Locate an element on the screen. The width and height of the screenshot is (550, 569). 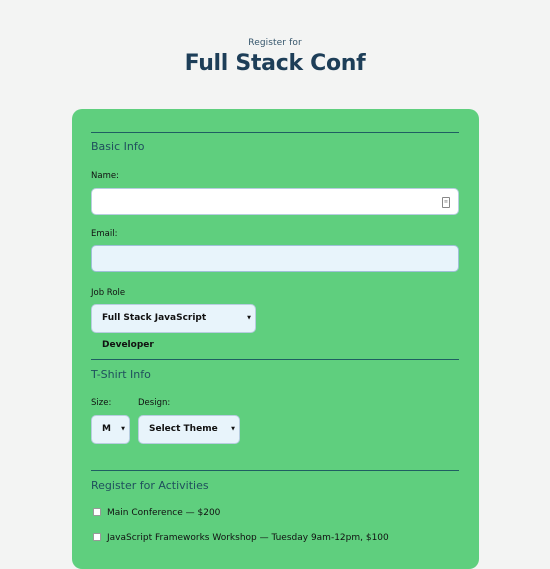
page-header: Register for Full Stack Conf is located at coordinates (275, 57).